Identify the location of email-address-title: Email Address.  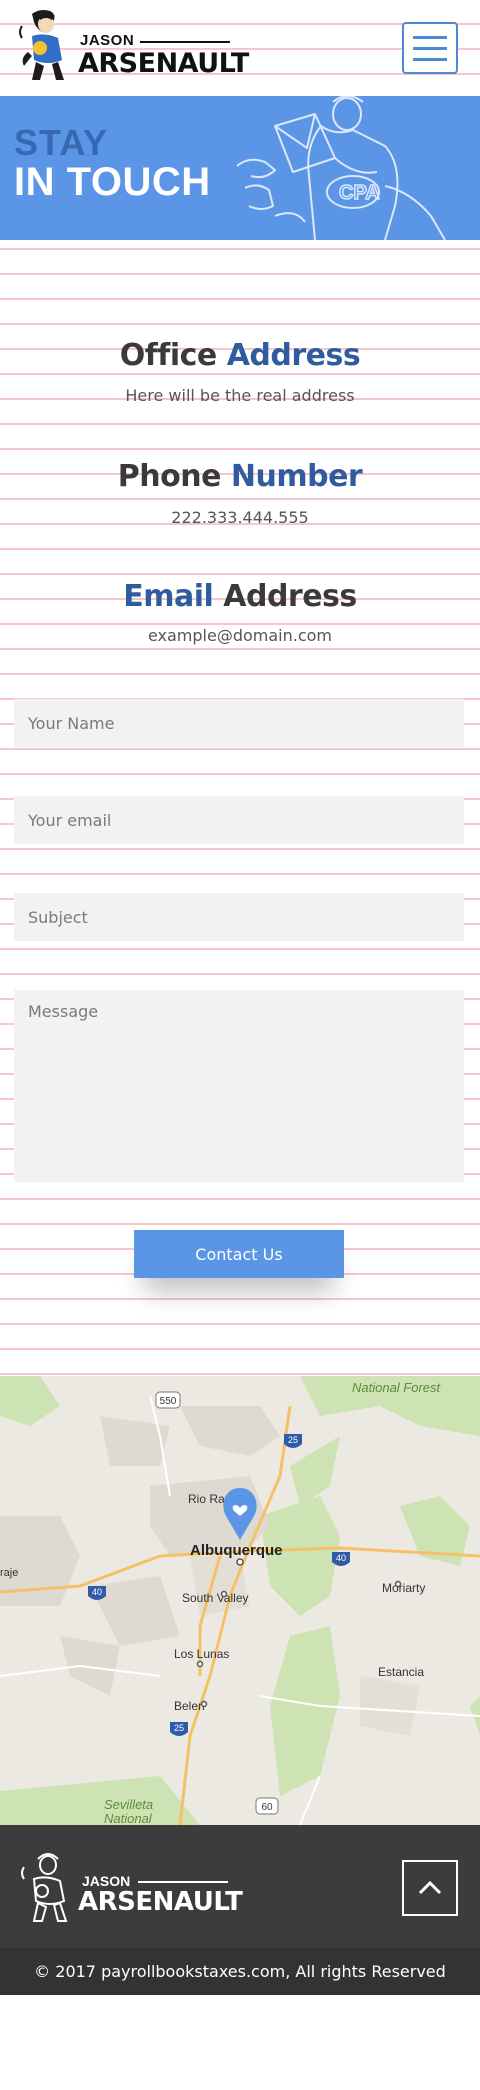
(240, 596).